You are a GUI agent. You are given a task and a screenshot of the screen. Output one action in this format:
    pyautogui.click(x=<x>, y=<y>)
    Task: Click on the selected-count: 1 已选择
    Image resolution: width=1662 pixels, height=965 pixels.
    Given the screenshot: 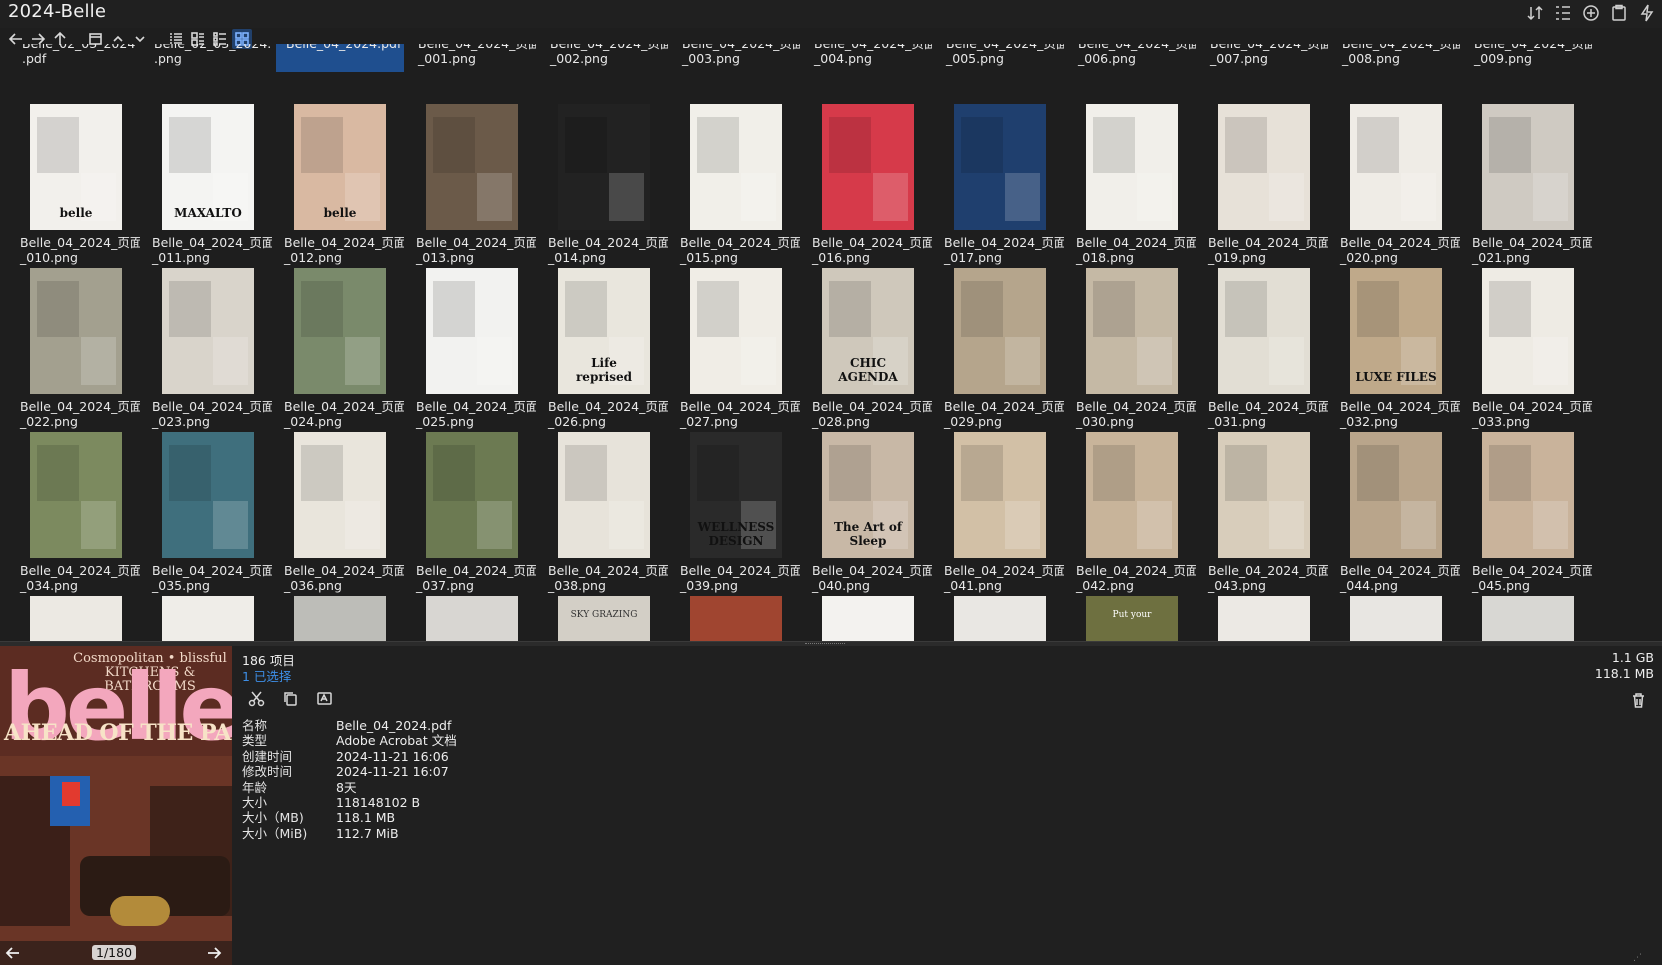 What is the action you would take?
    pyautogui.click(x=266, y=675)
    